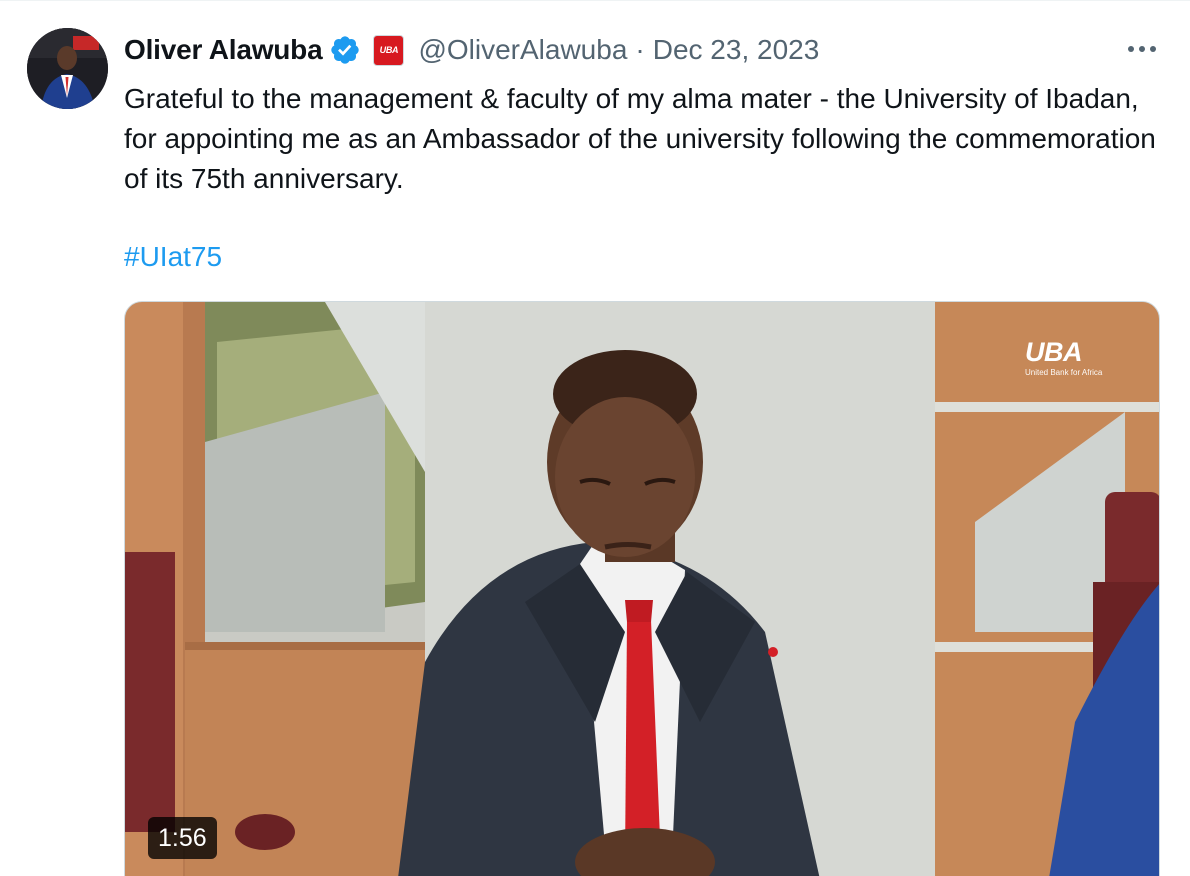 The width and height of the screenshot is (1190, 876). I want to click on more-horizontal-icon, so click(1142, 49).